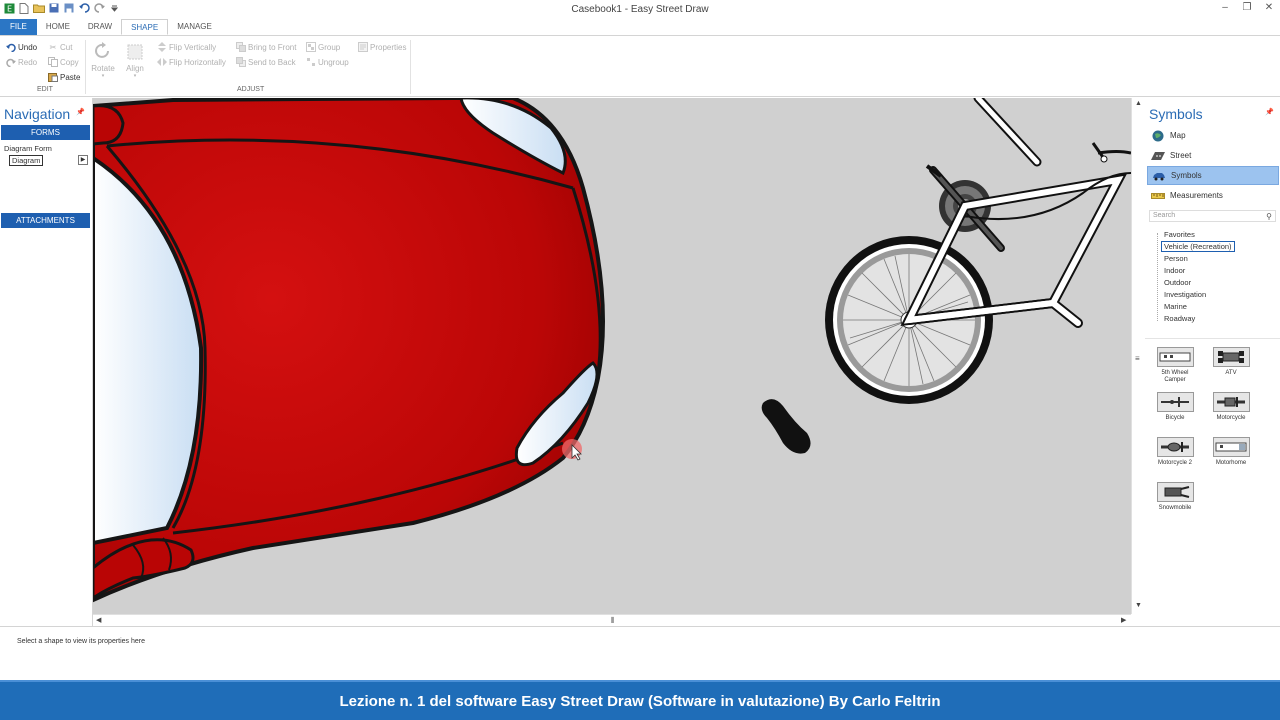  I want to click on category-symbols: Symbols, so click(1213, 175).